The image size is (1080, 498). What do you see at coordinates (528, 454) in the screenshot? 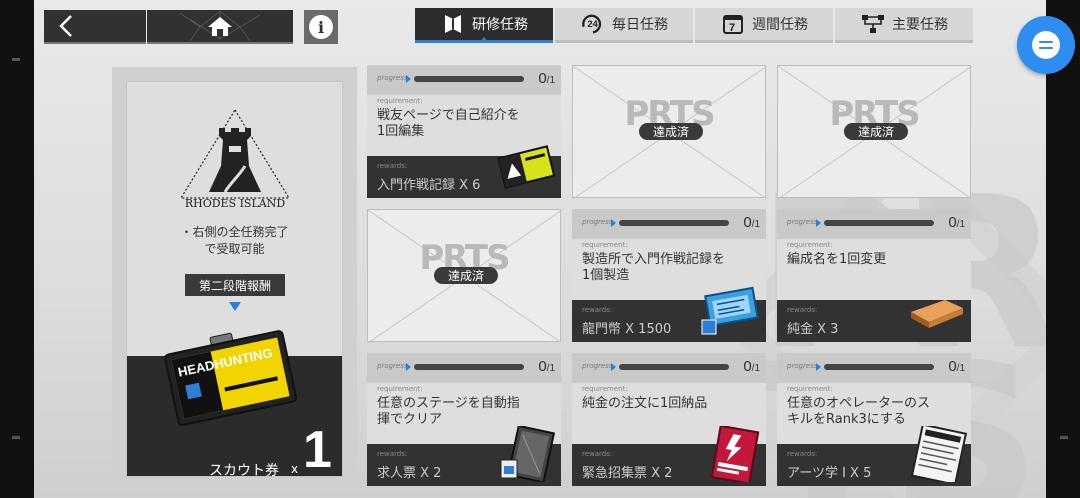
I see `recruit-permit-icon` at bounding box center [528, 454].